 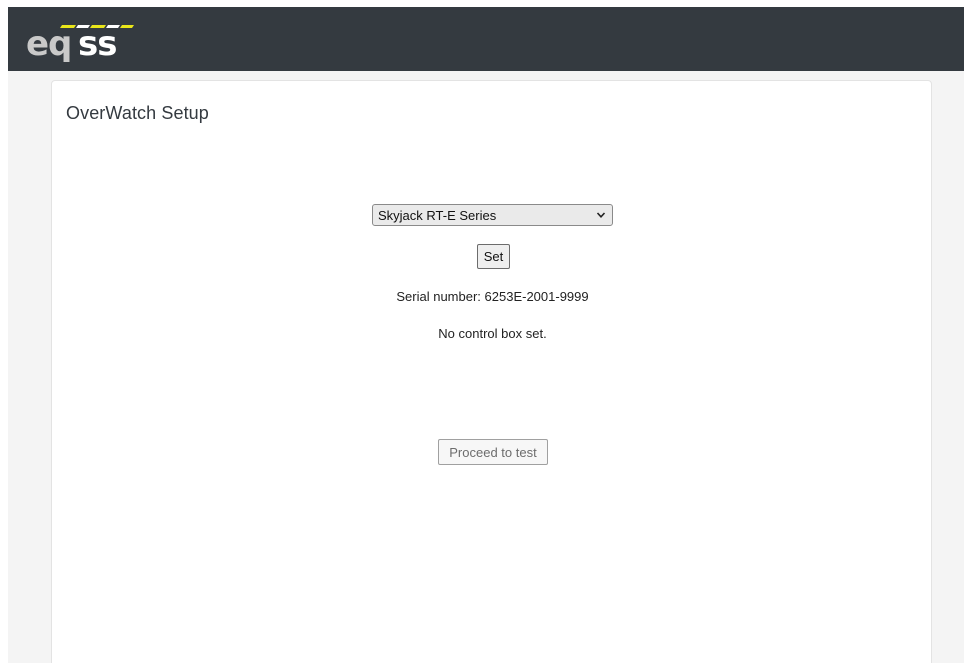 I want to click on top-navbar: eq ss, so click(x=486, y=39).